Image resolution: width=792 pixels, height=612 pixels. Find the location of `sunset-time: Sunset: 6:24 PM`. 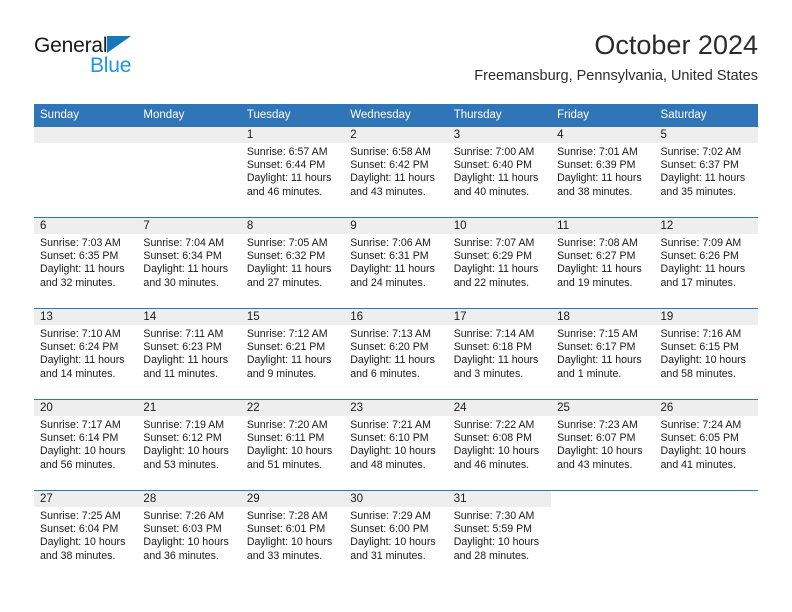

sunset-time: Sunset: 6:24 PM is located at coordinates (79, 347).